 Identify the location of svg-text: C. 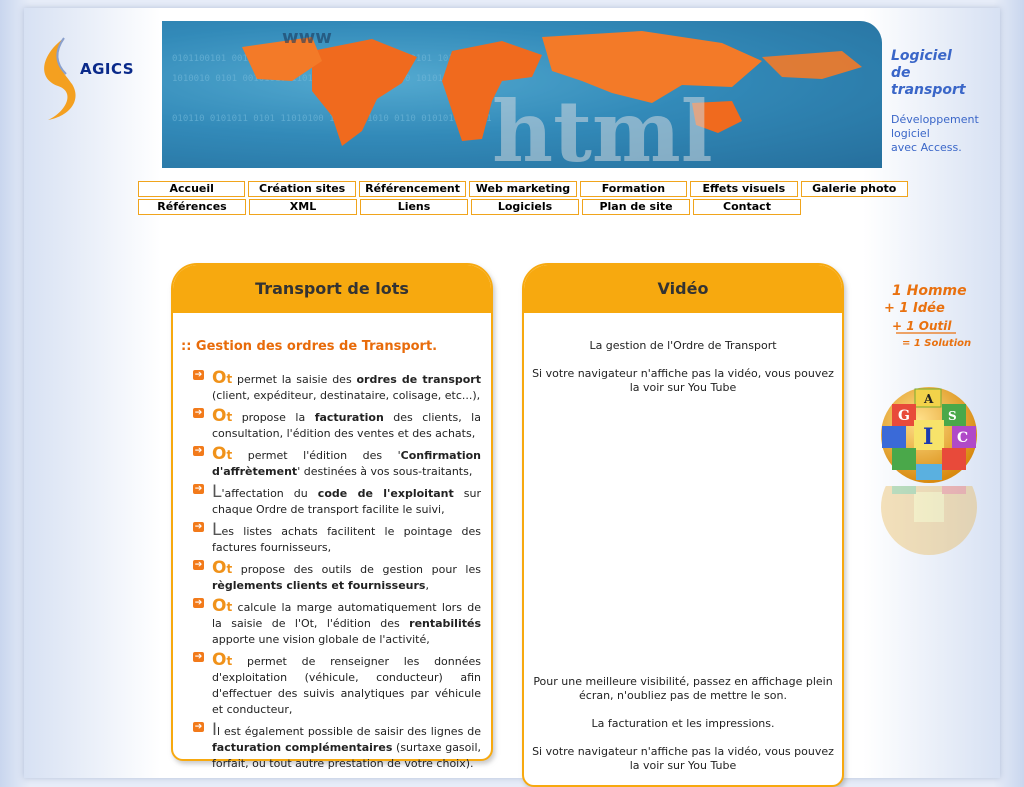
(962, 438).